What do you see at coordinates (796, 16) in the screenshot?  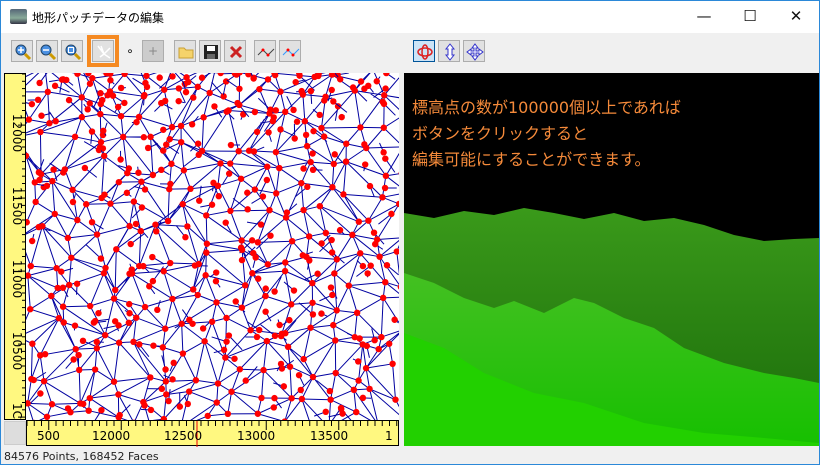 I see `close-button: ✕` at bounding box center [796, 16].